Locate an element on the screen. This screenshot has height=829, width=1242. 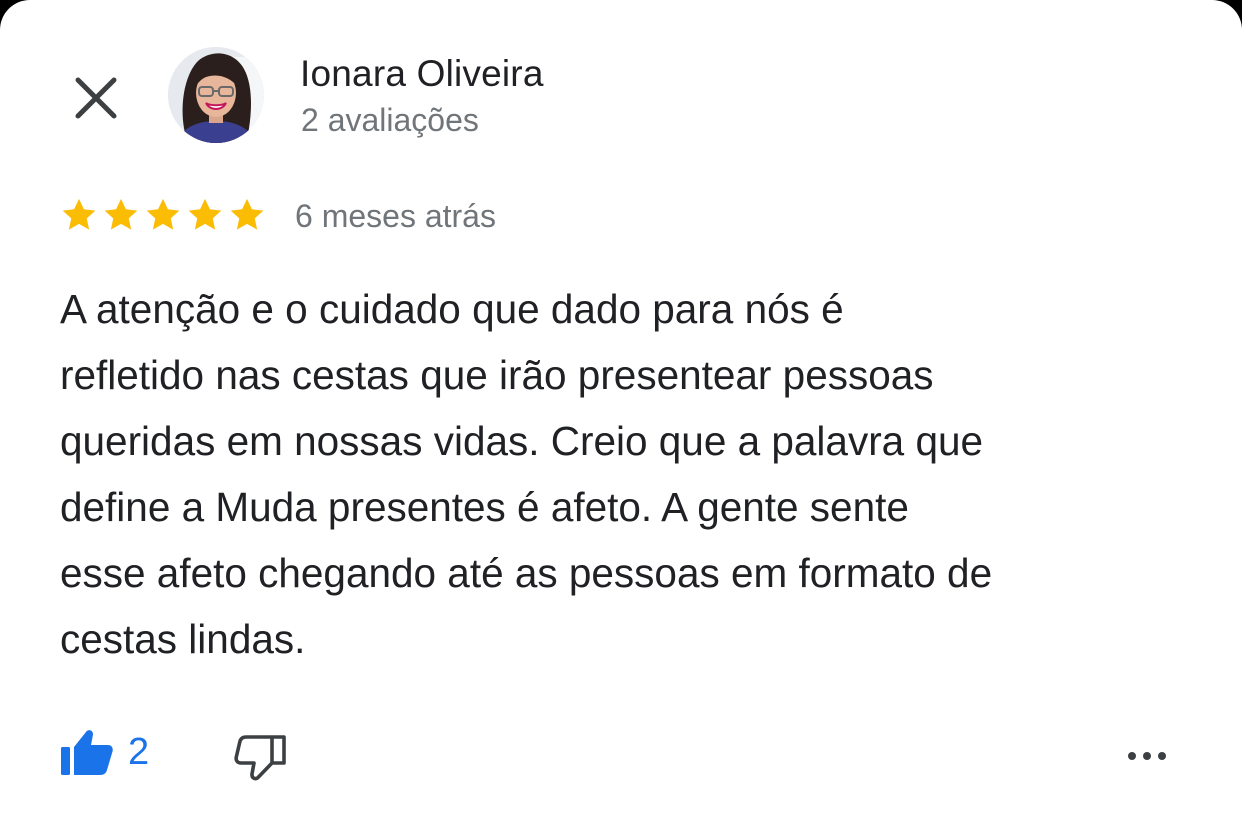
star-rating is located at coordinates (163, 215).